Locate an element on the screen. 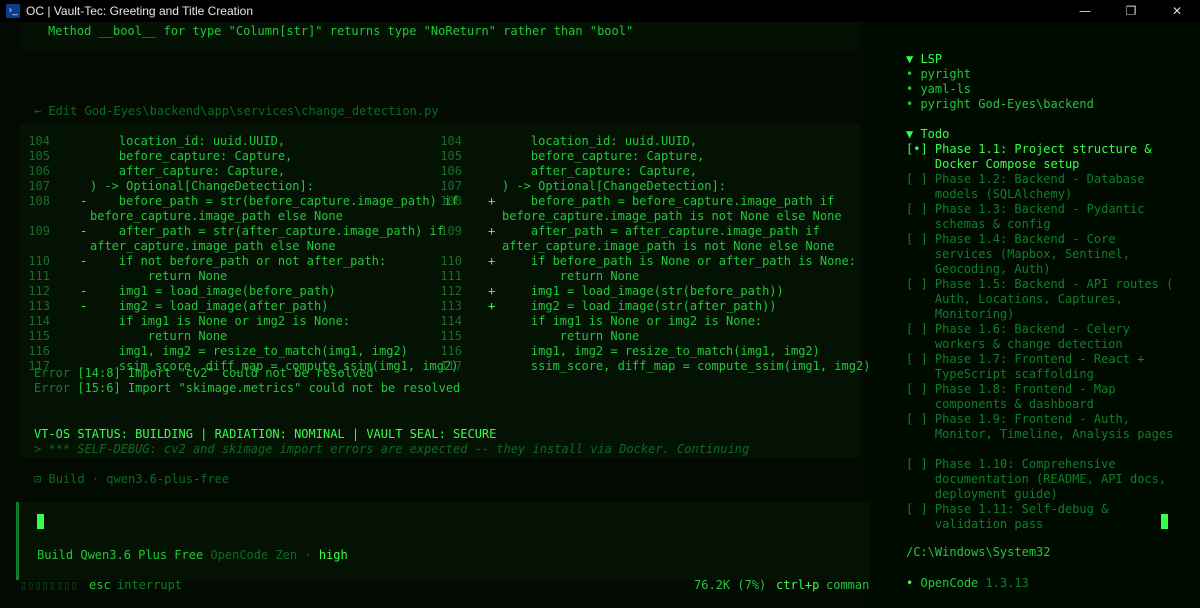 This screenshot has width=1200, height=608. scrollbar-thumb is located at coordinates (1164, 521).